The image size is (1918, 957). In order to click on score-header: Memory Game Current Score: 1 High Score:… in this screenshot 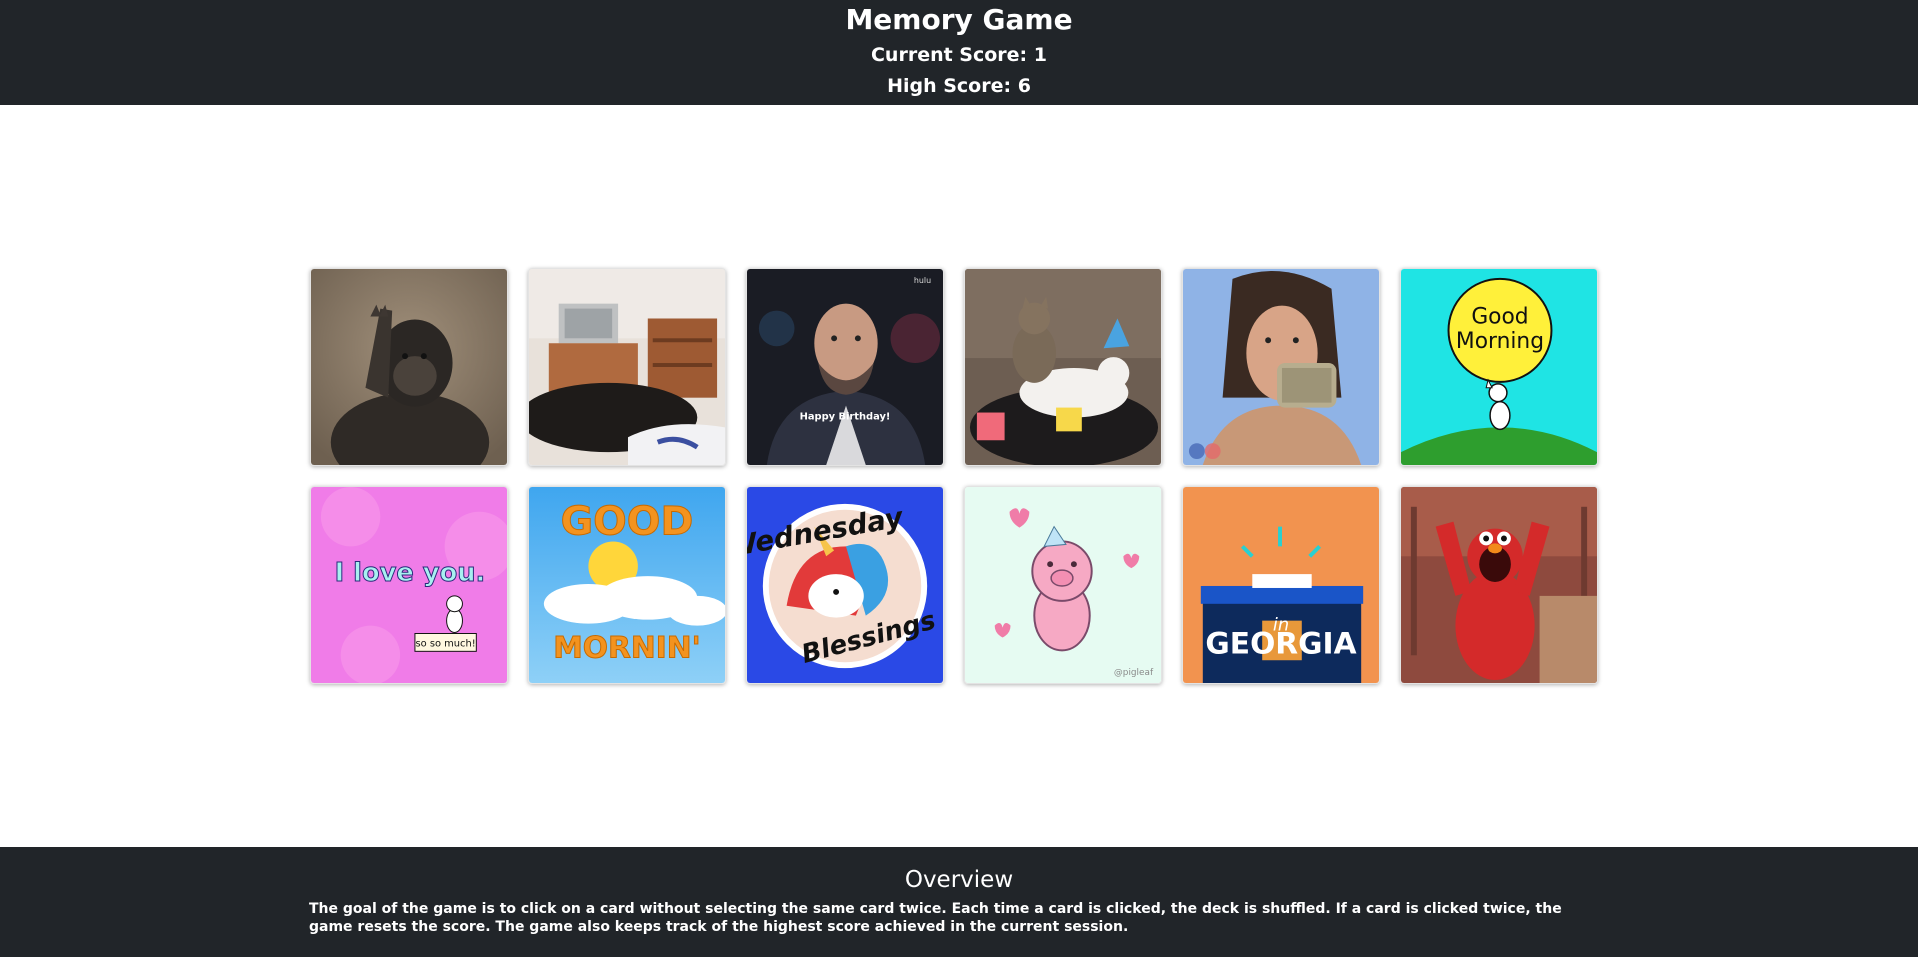, I will do `click(959, 52)`.